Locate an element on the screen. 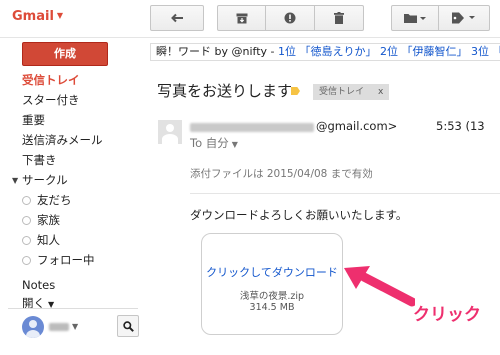 This screenshot has height=355, width=500. delete-button is located at coordinates (339, 18).